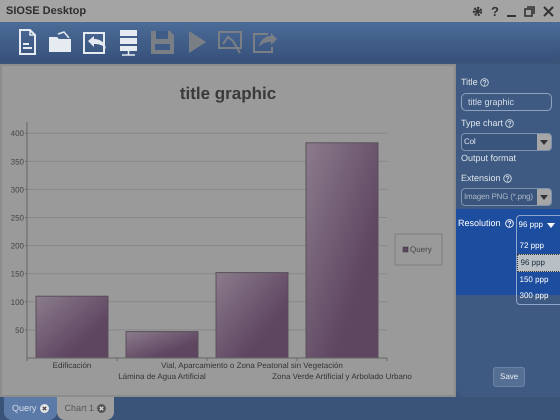  I want to click on window-title: SIOSE Desktop, so click(46, 11).